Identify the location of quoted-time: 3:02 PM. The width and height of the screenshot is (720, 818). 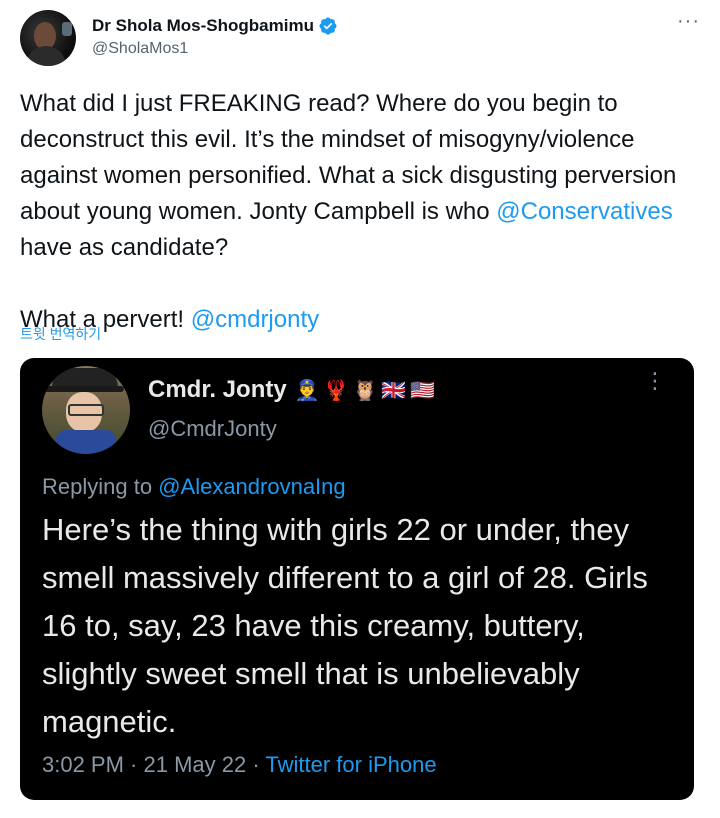
(83, 764).